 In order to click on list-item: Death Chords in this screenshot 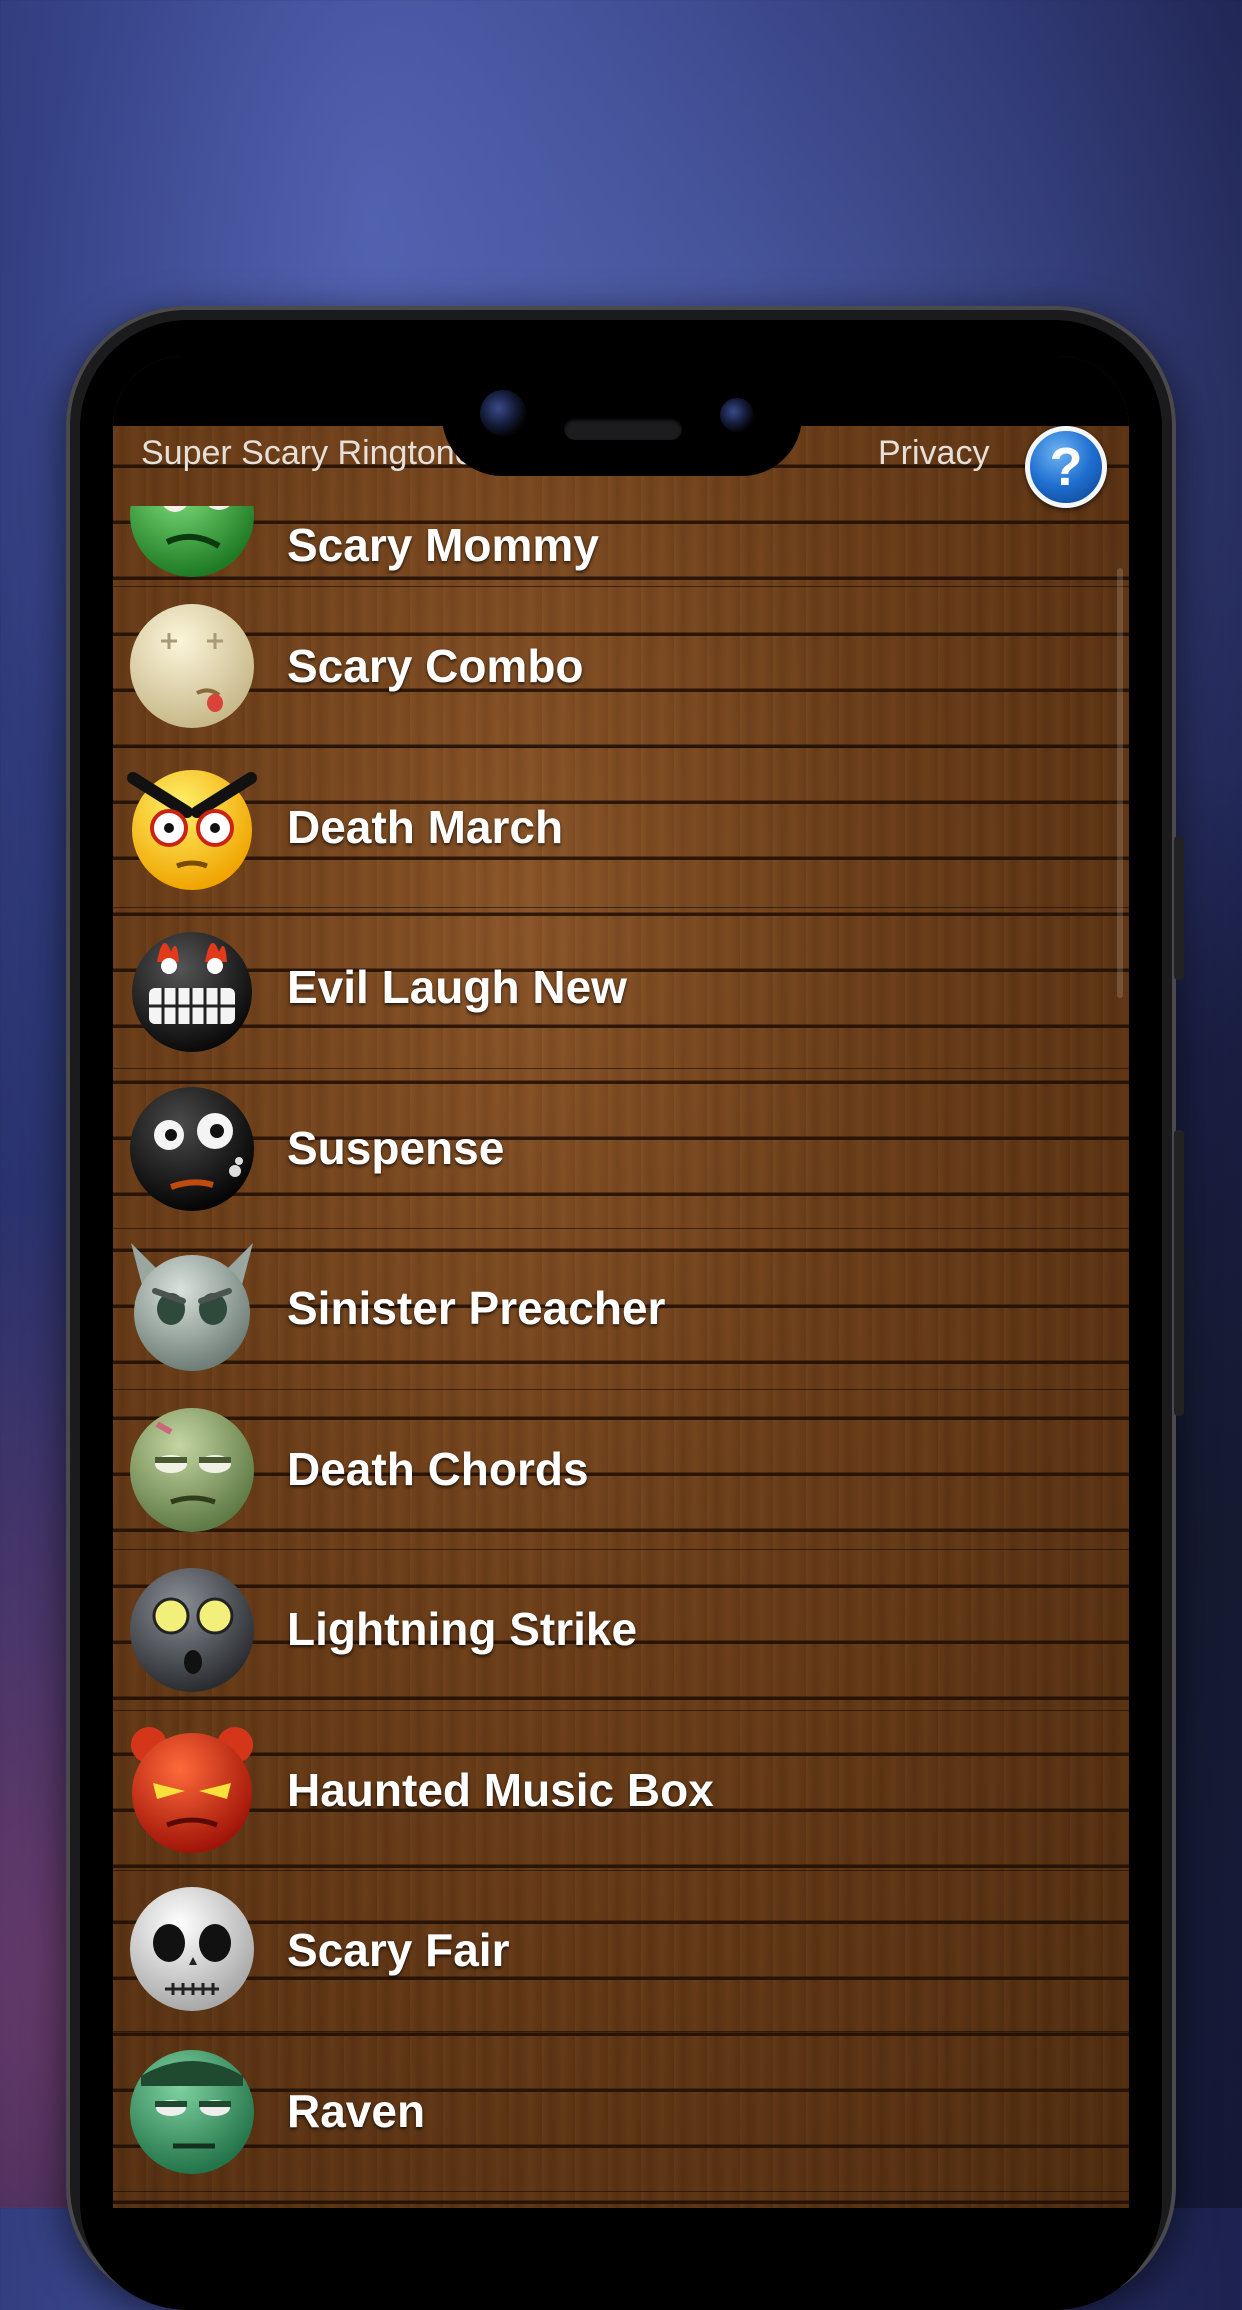, I will do `click(621, 1470)`.